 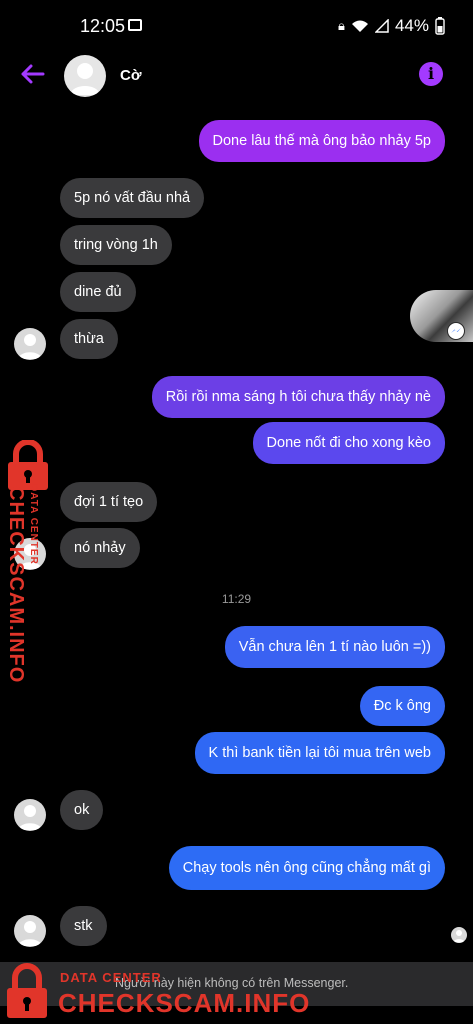 I want to click on back-arrow-icon, so click(x=32, y=74).